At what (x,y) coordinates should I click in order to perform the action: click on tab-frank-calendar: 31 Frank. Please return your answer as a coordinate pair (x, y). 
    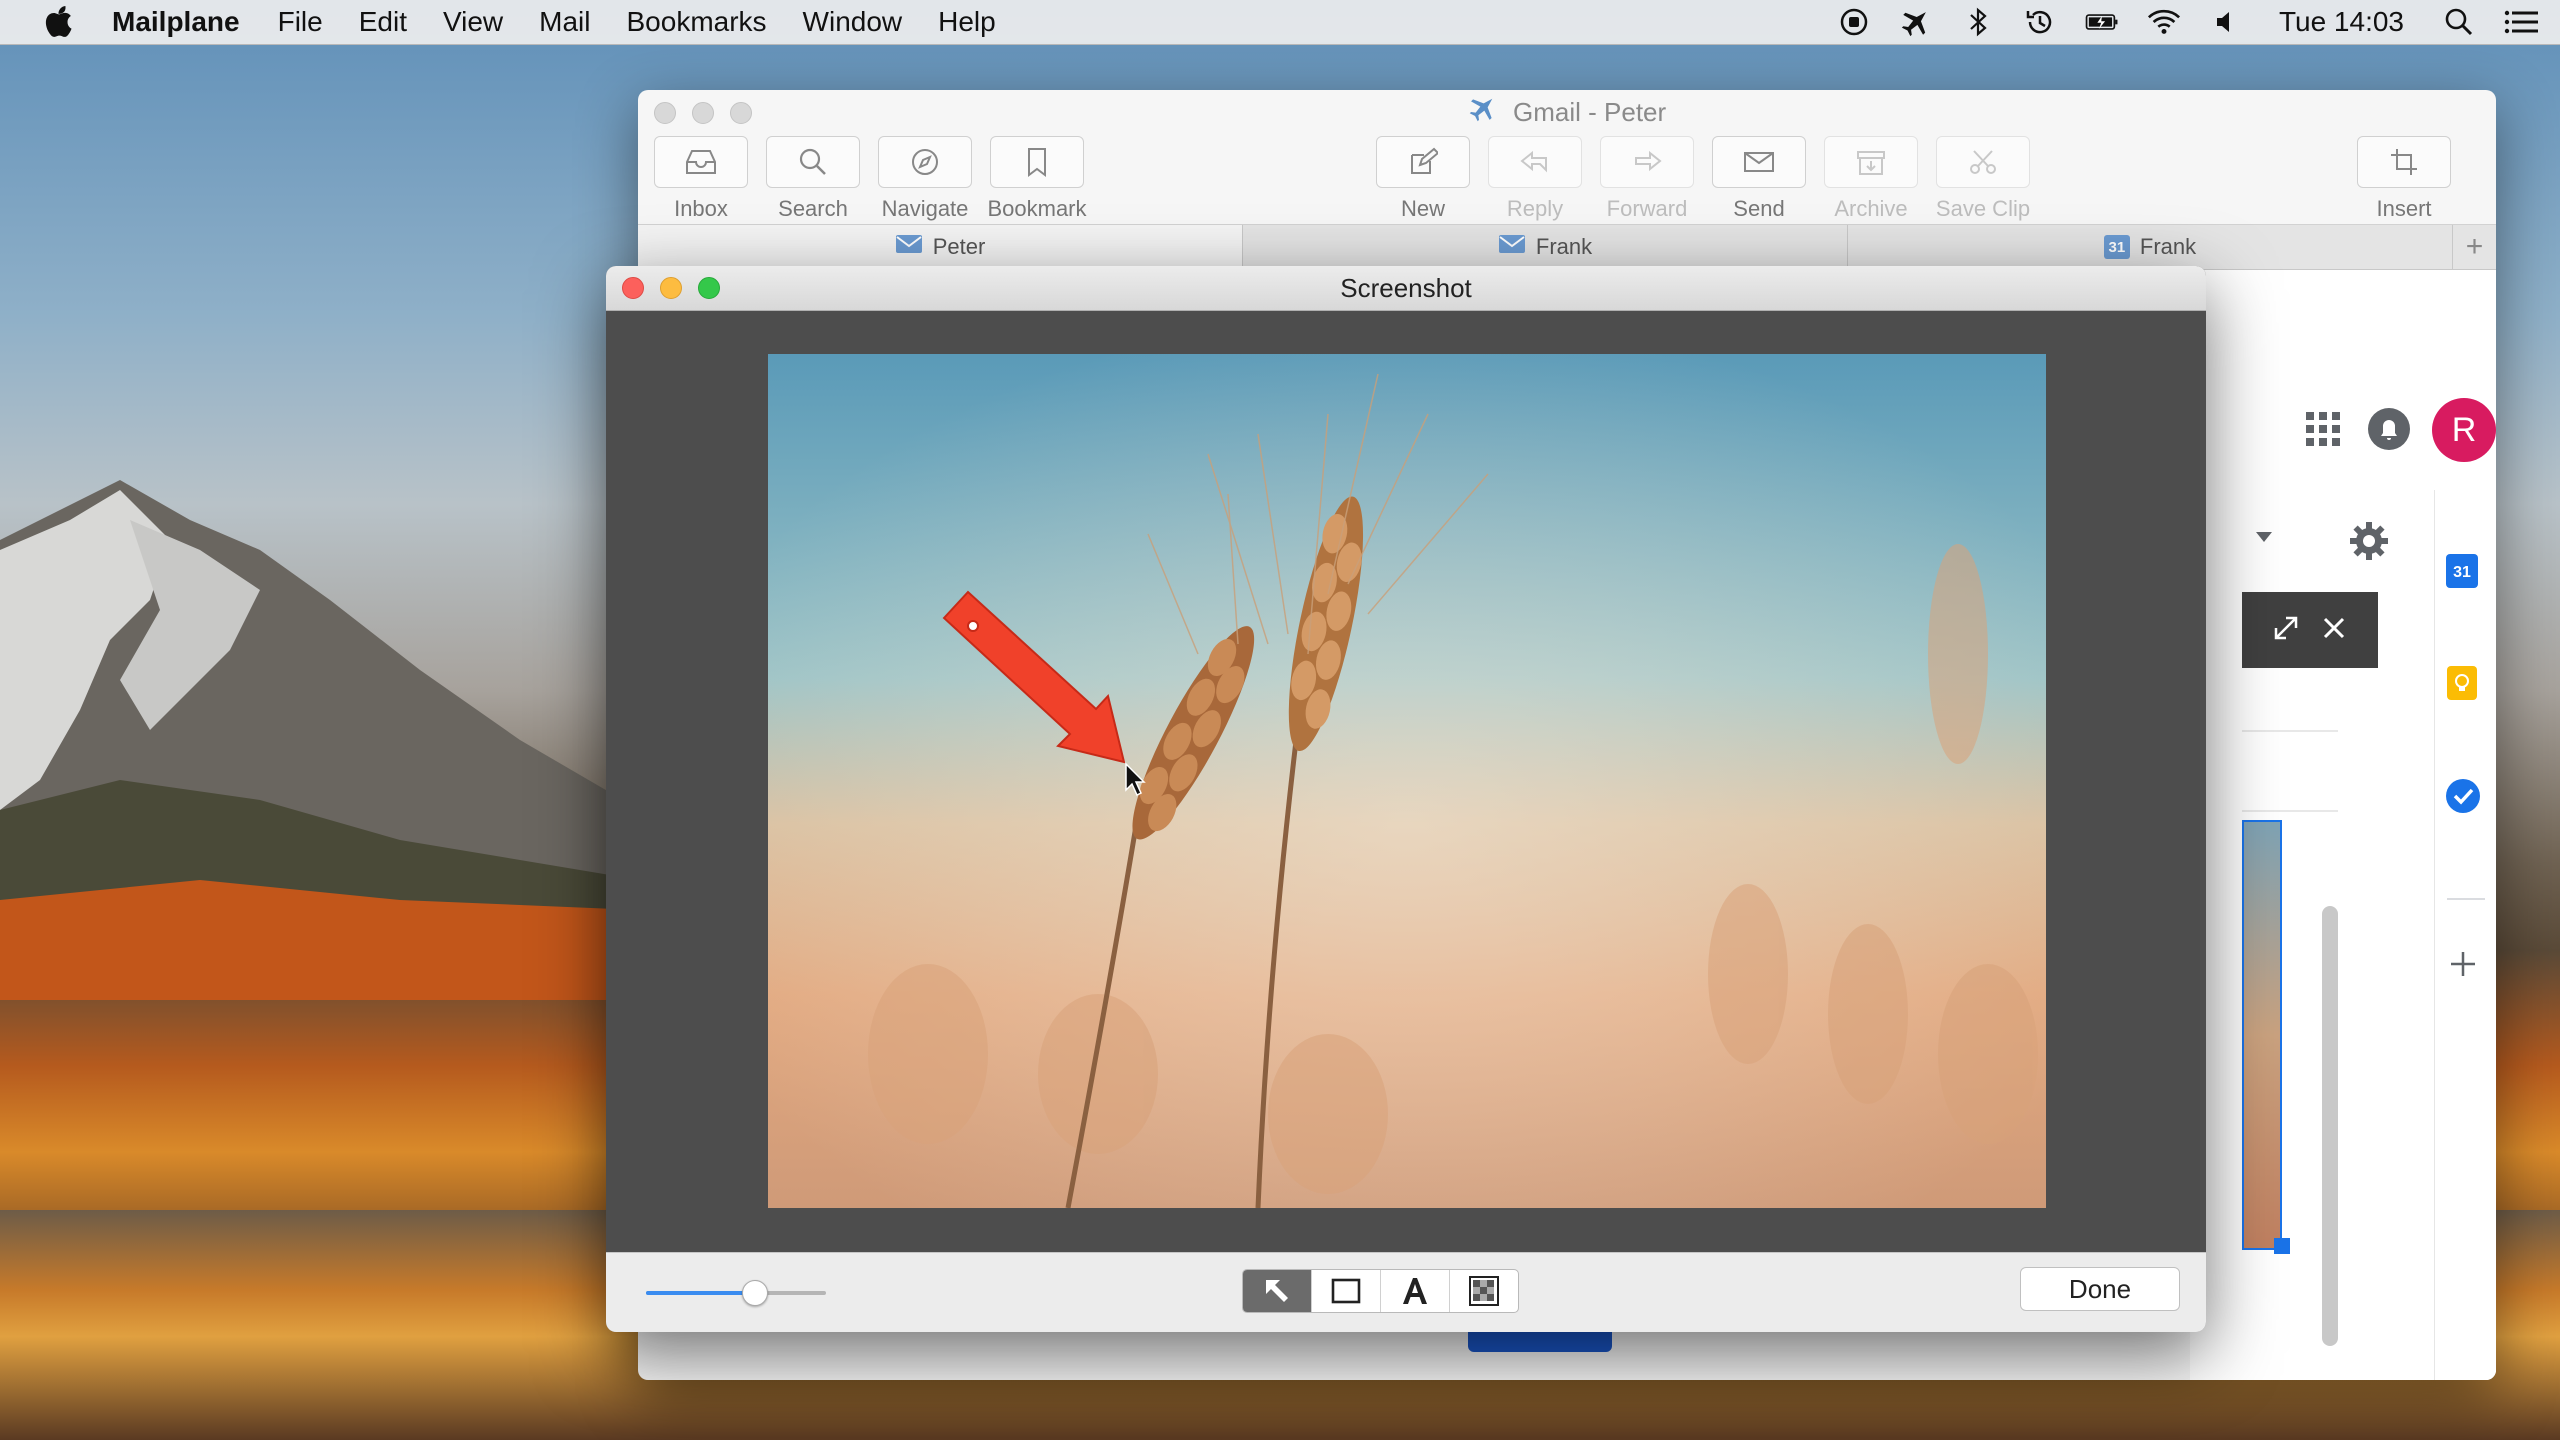
    Looking at the image, I should click on (2150, 247).